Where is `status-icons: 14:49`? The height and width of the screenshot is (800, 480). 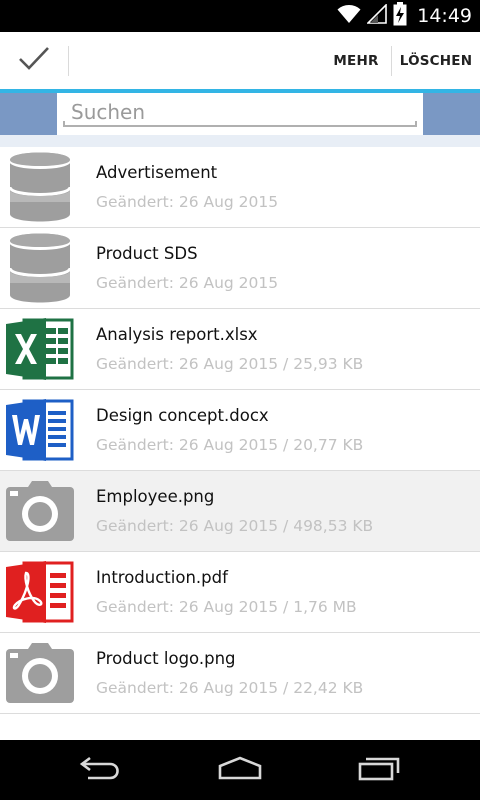 status-icons: 14:49 is located at coordinates (404, 16).